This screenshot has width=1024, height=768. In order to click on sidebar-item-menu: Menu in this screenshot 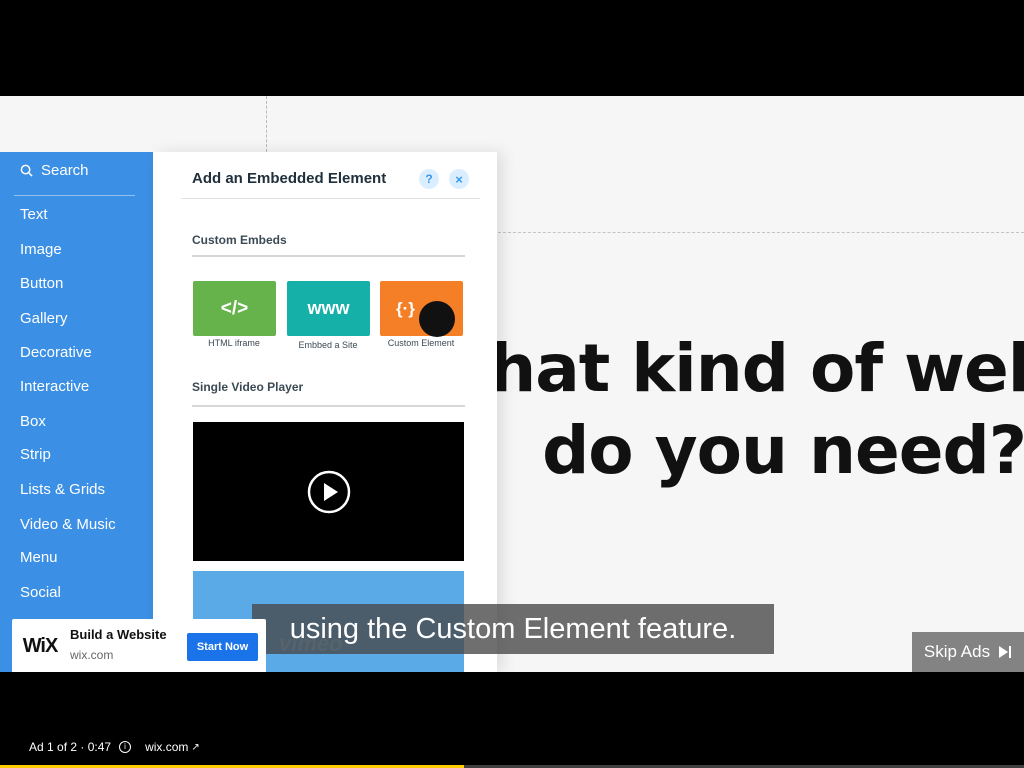, I will do `click(39, 557)`.